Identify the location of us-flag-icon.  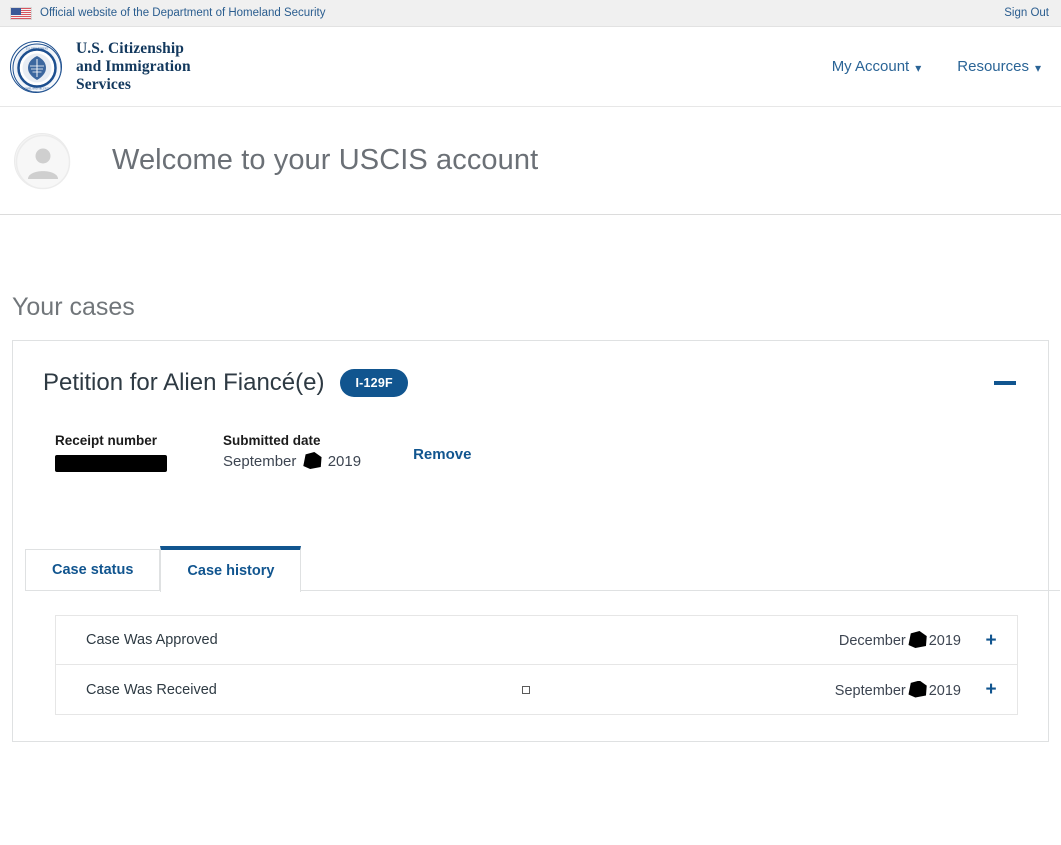
(21, 13).